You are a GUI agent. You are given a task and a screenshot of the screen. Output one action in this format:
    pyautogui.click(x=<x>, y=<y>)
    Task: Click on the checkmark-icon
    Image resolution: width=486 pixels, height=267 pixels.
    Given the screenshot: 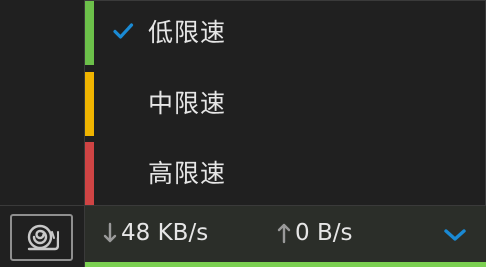 What is the action you would take?
    pyautogui.click(x=123, y=31)
    